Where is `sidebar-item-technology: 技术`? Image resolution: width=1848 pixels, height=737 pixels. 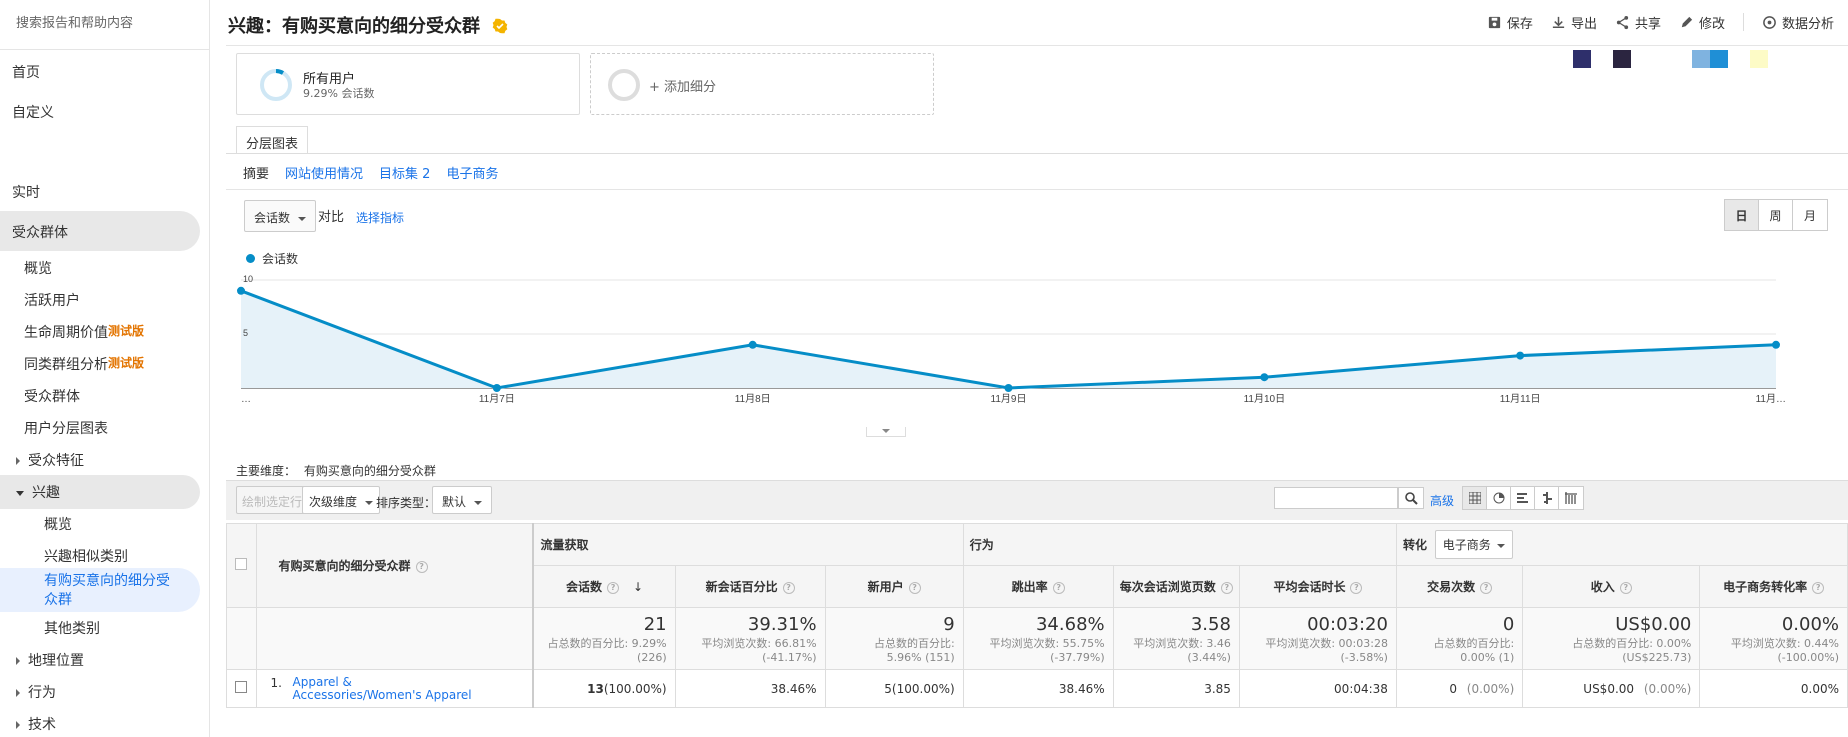
sidebar-item-technology: 技术 is located at coordinates (105, 724).